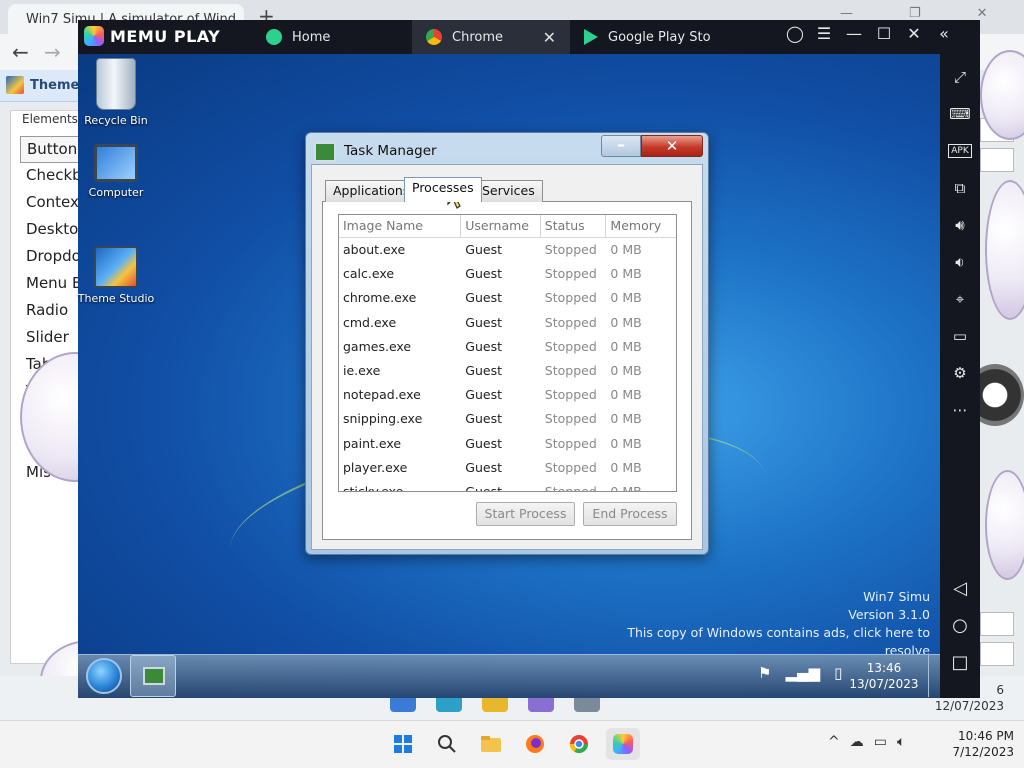 This screenshot has height=768, width=1024. Describe the element at coordinates (50, 284) in the screenshot. I see `element-list-item: Menu B` at that location.